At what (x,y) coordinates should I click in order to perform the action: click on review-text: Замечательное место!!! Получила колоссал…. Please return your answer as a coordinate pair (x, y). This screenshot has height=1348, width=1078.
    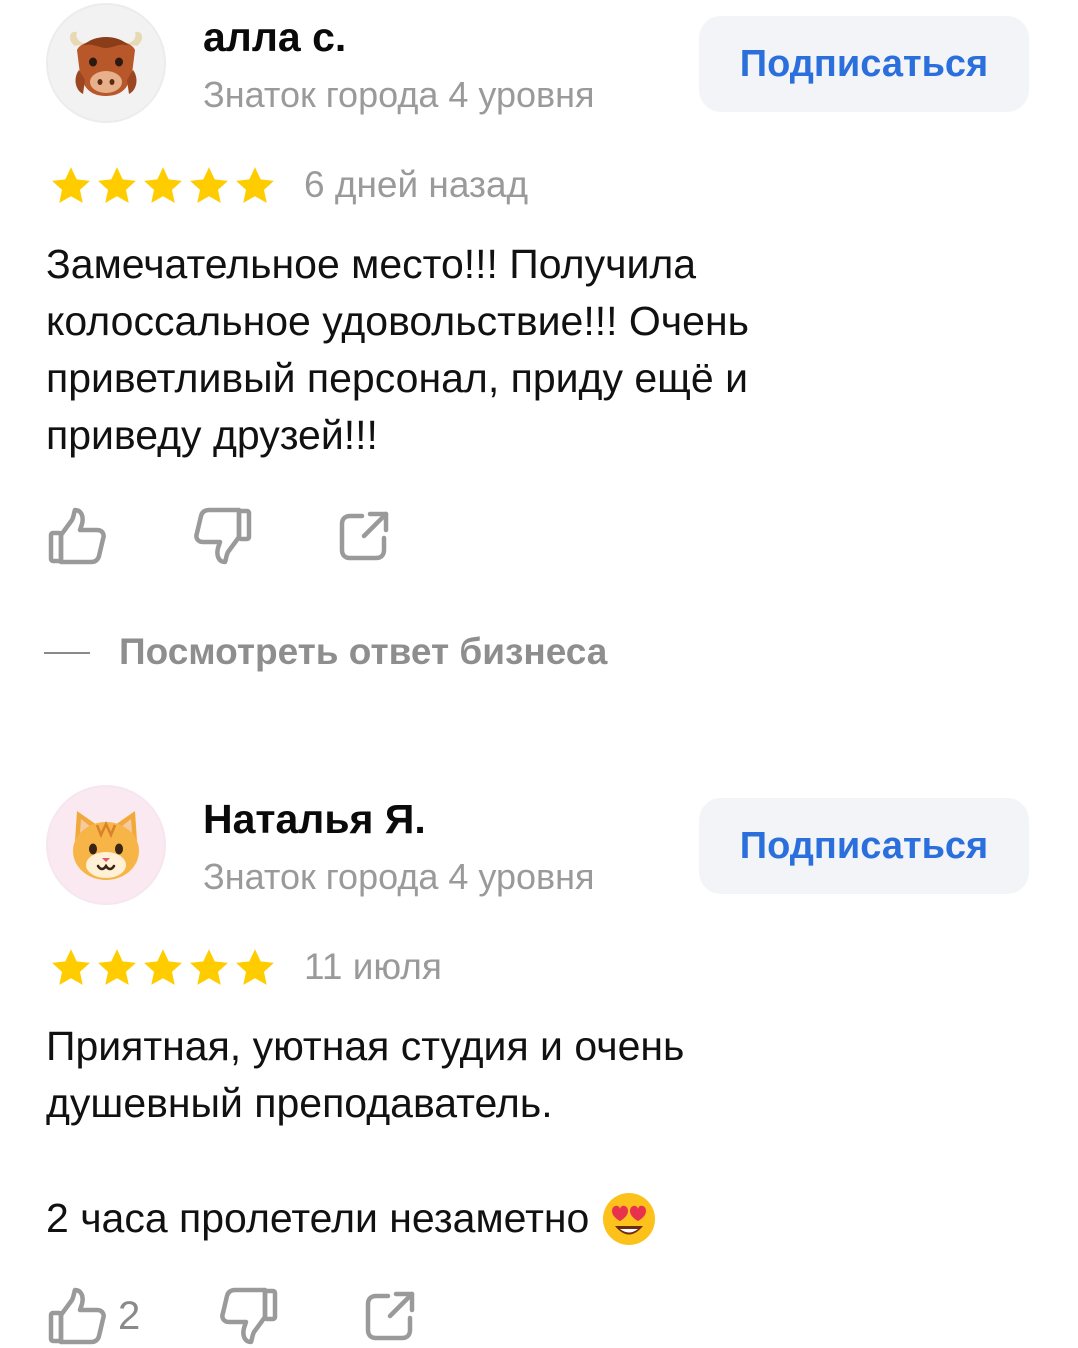
    Looking at the image, I should click on (397, 349).